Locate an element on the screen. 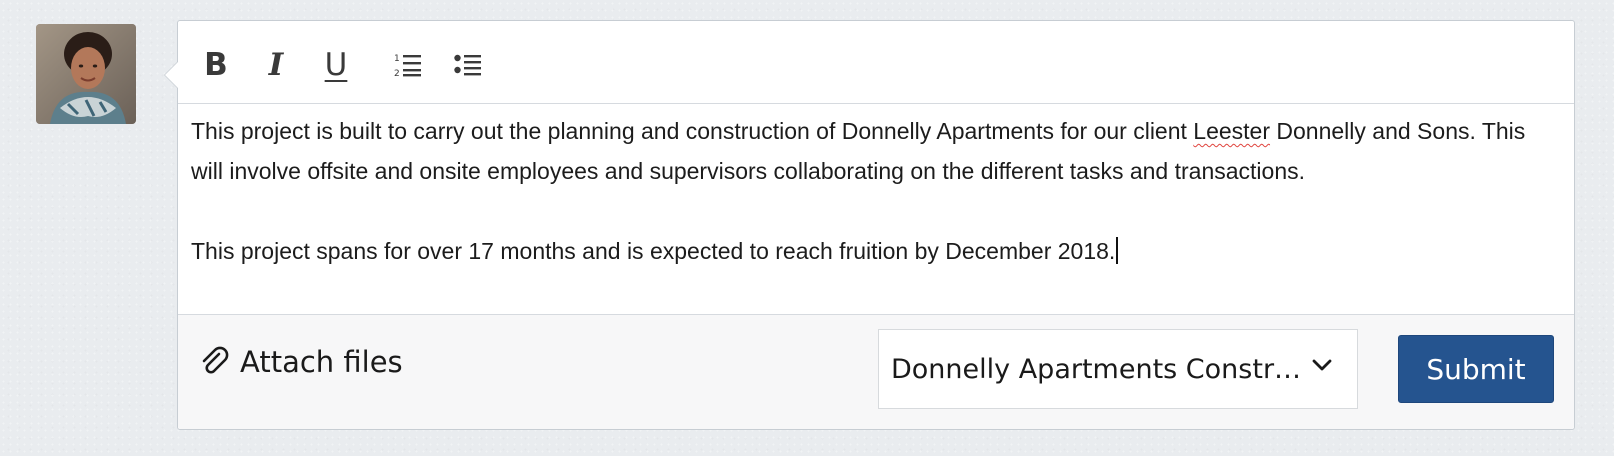  avatar is located at coordinates (86, 74).